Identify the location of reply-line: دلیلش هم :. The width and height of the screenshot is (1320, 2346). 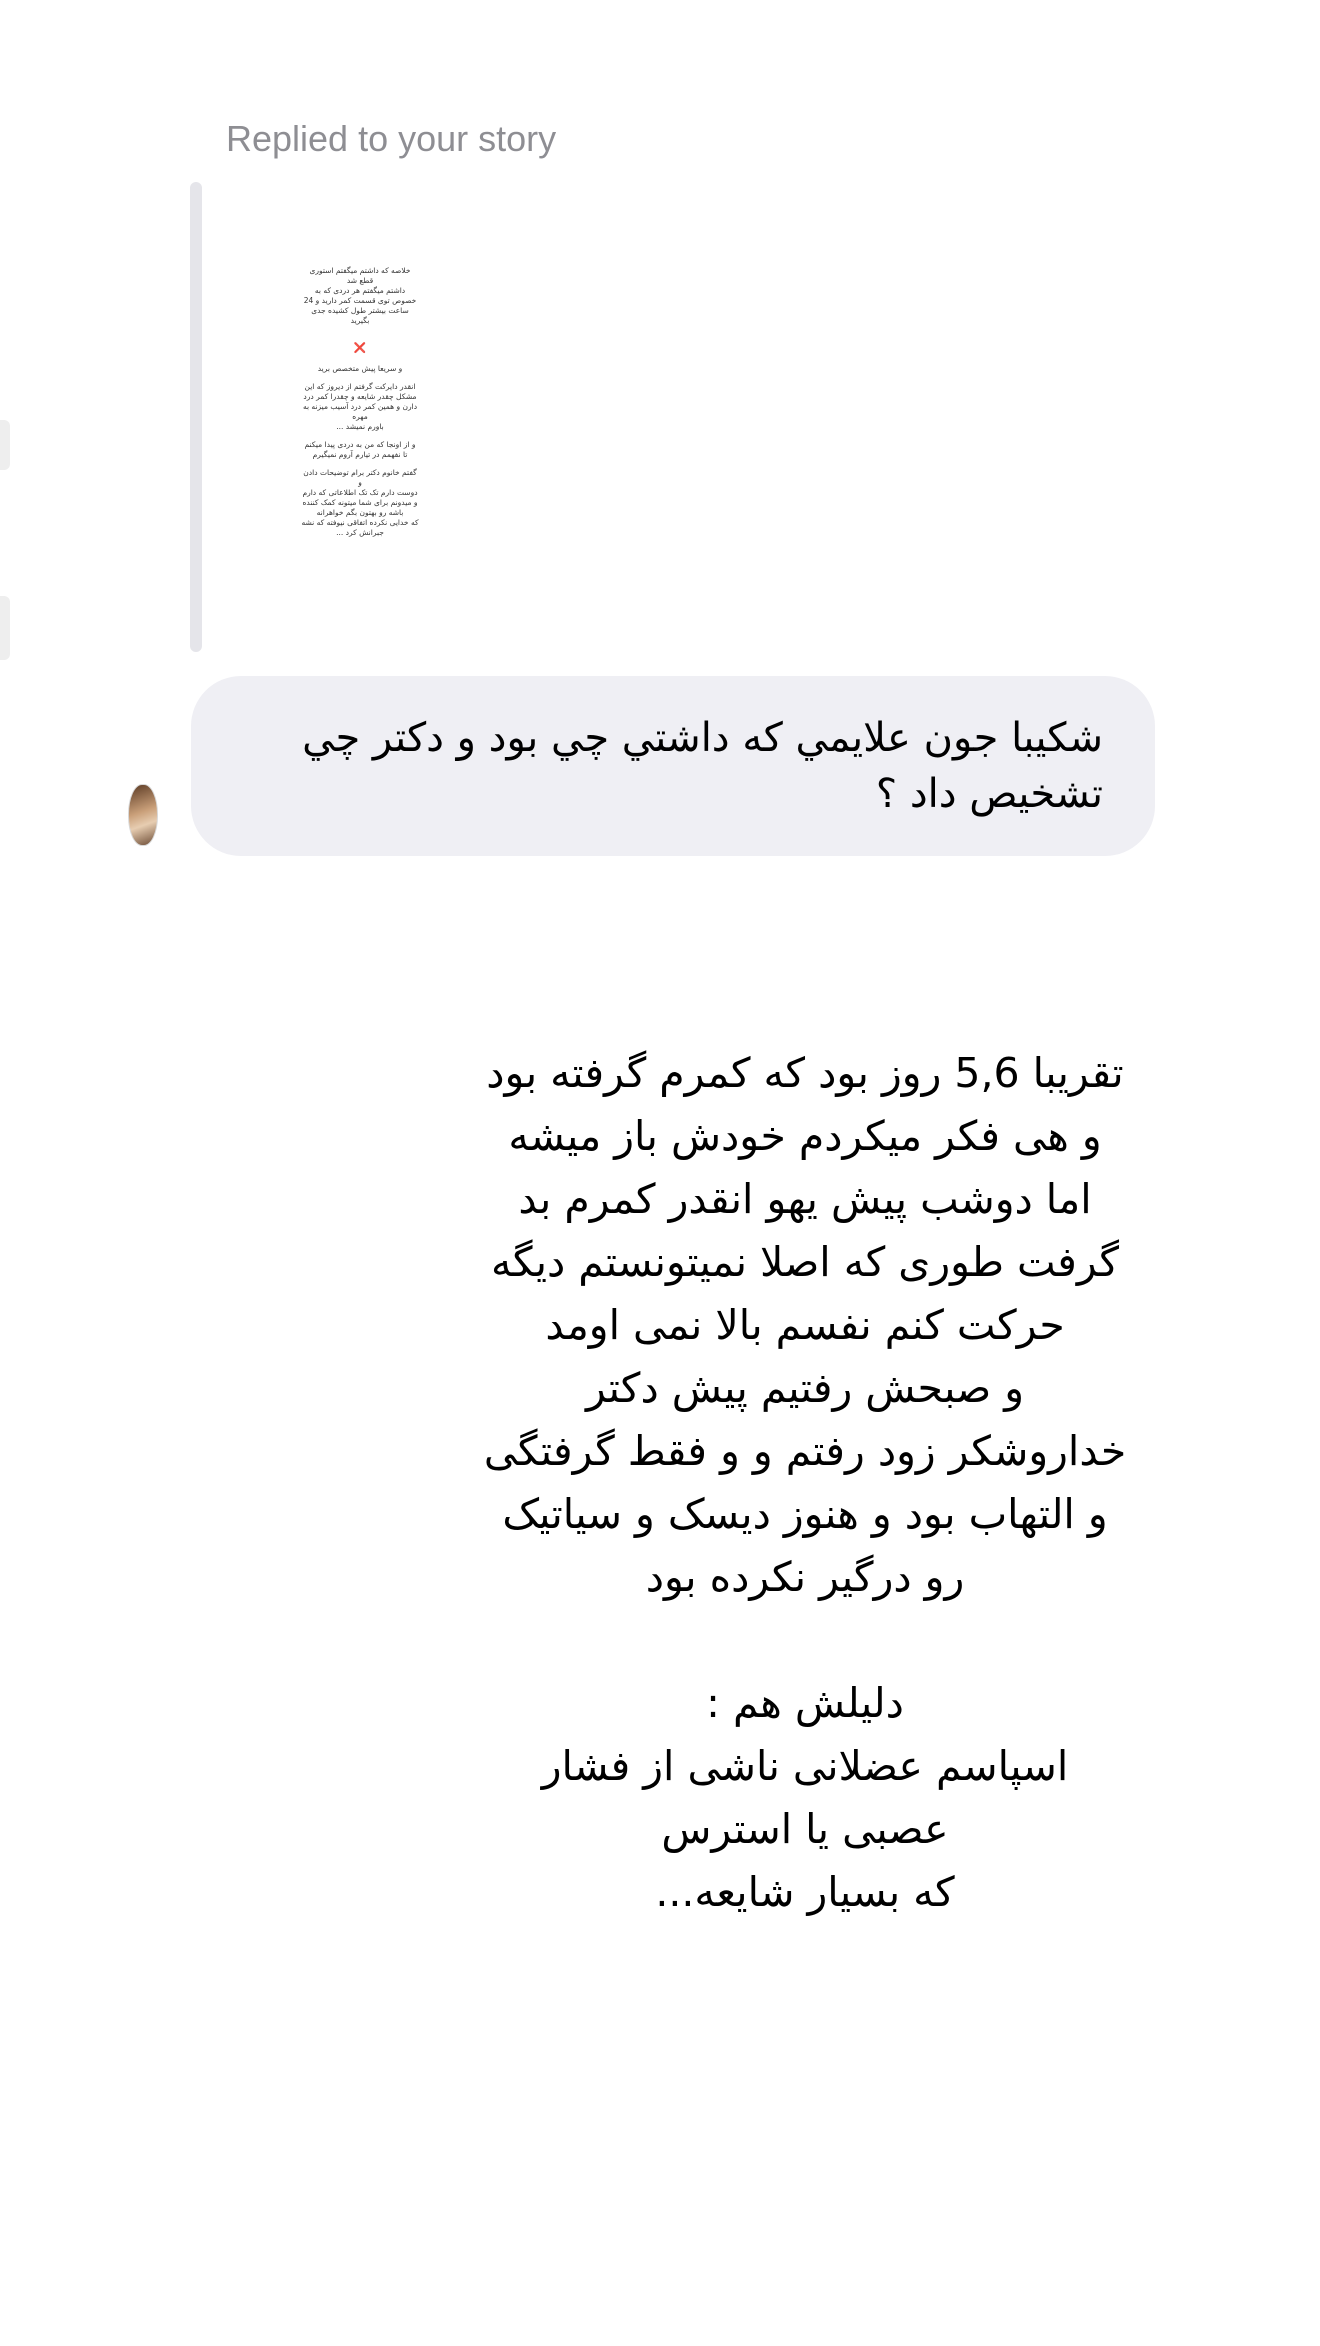
(805, 1703).